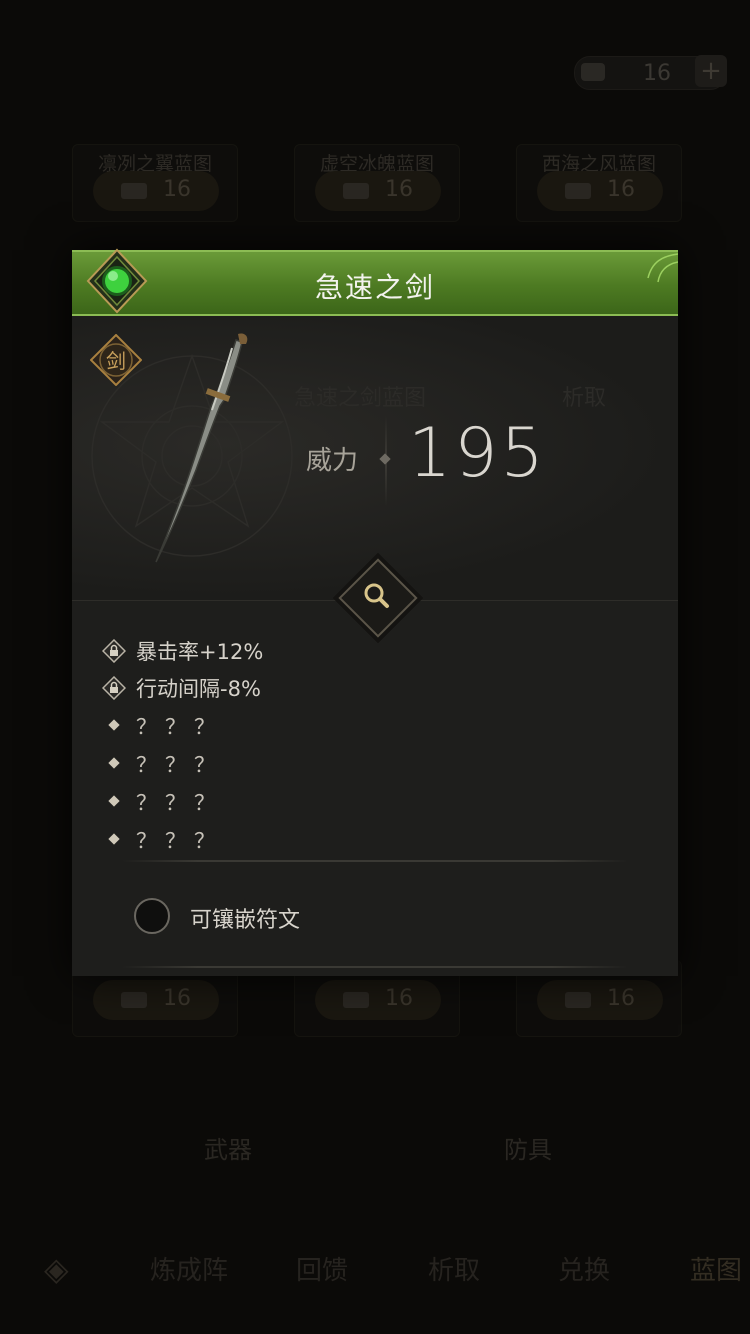  Describe the element at coordinates (245, 920) in the screenshot. I see `rune-label: 可镶嵌符文` at that location.